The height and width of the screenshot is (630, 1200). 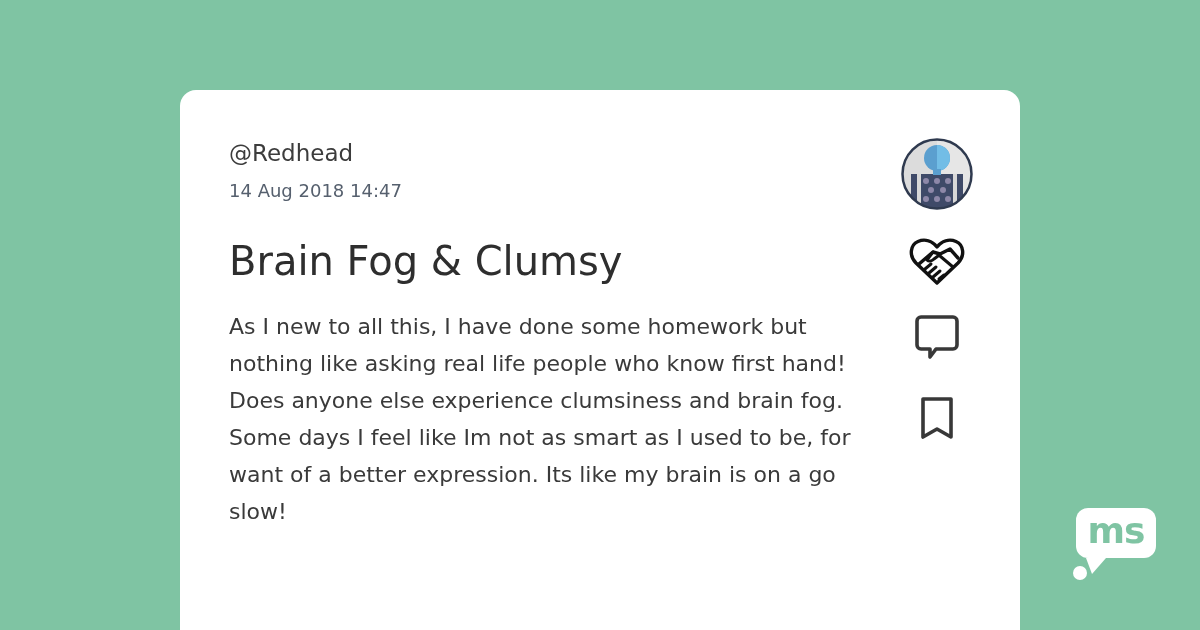 I want to click on post-title: Brain Fog & Clumsy, so click(x=426, y=261).